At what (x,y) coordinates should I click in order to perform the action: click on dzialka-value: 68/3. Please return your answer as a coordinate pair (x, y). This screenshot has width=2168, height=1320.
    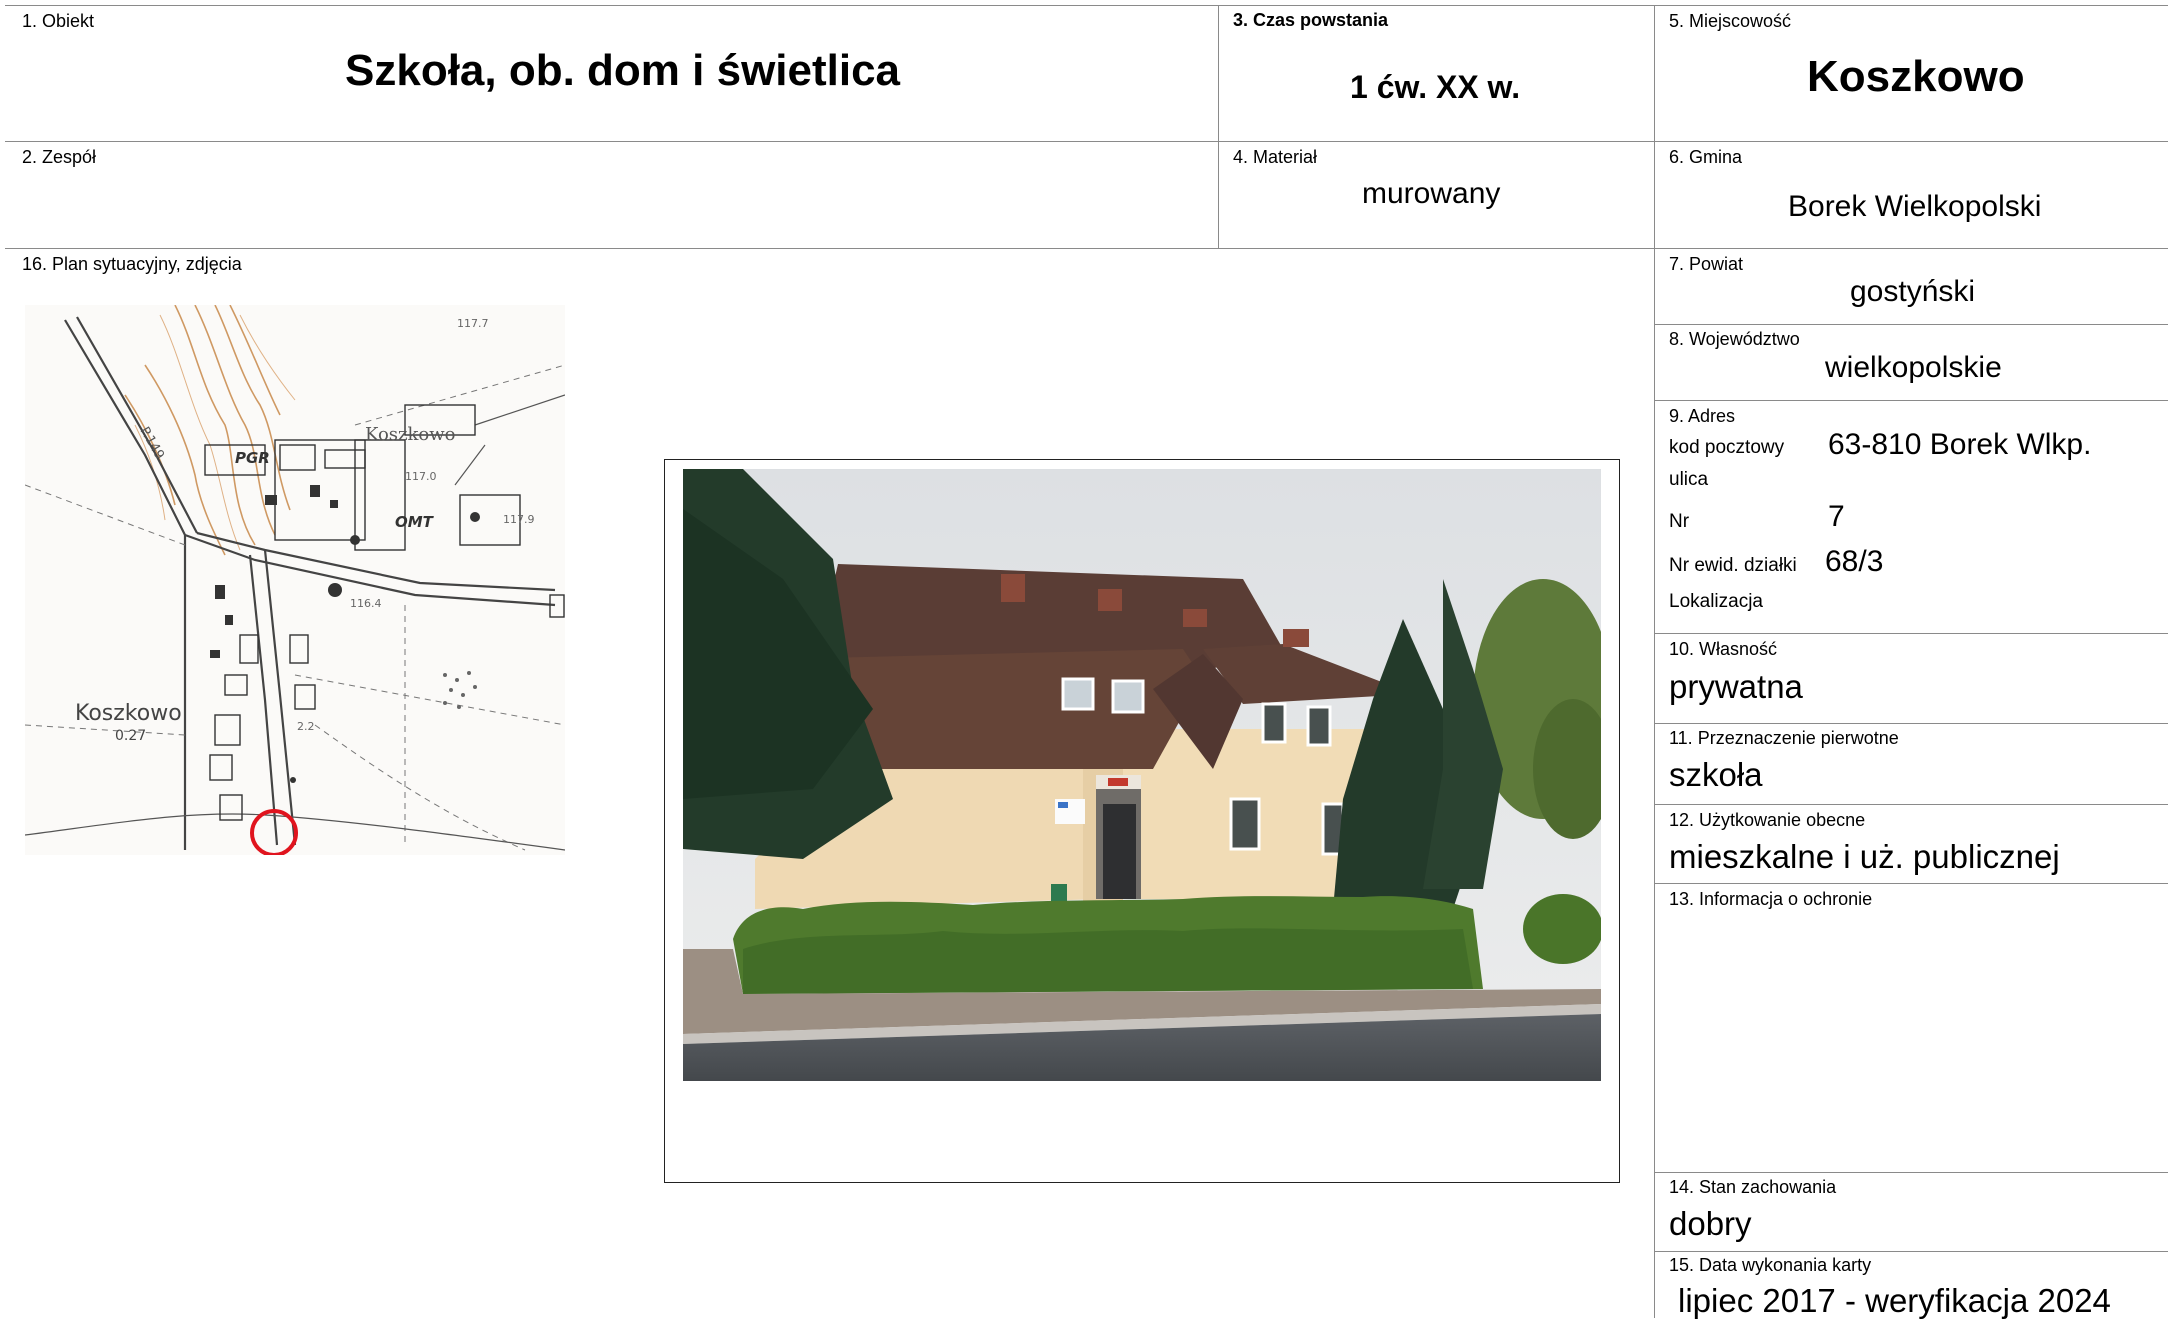
    Looking at the image, I should click on (1854, 561).